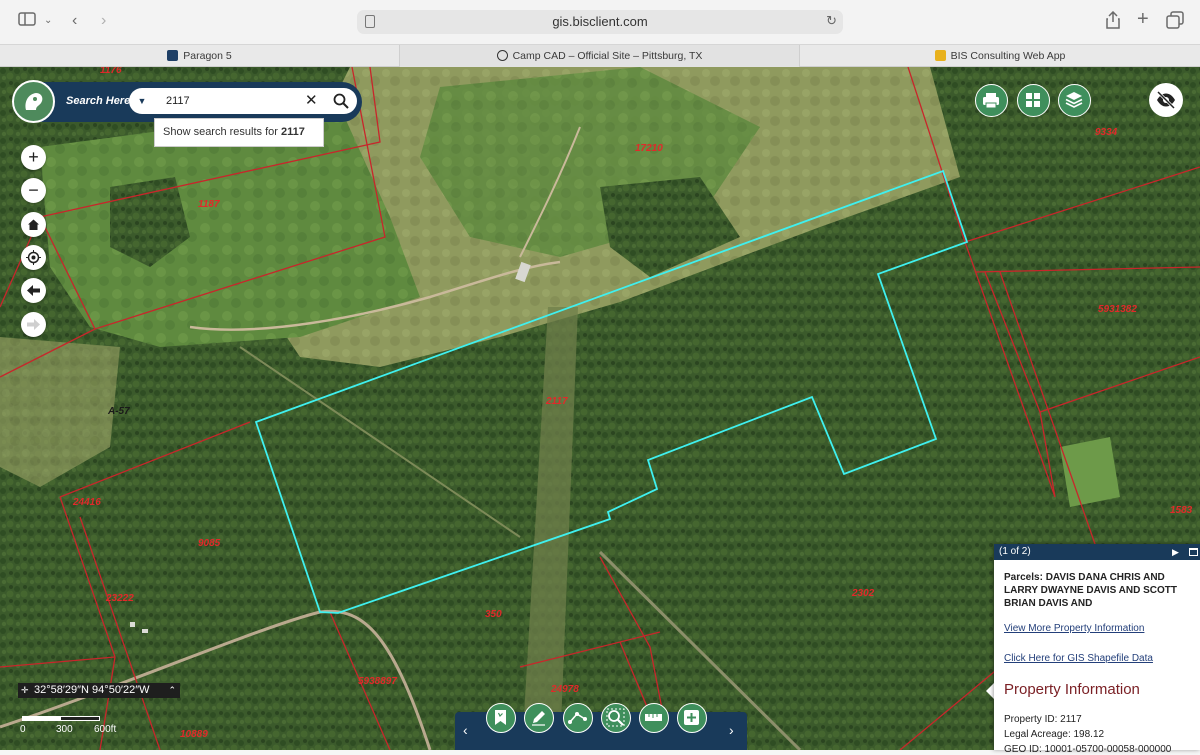 This screenshot has width=1200, height=755. What do you see at coordinates (293, 132) in the screenshot?
I see `suggestion-term: 2117` at bounding box center [293, 132].